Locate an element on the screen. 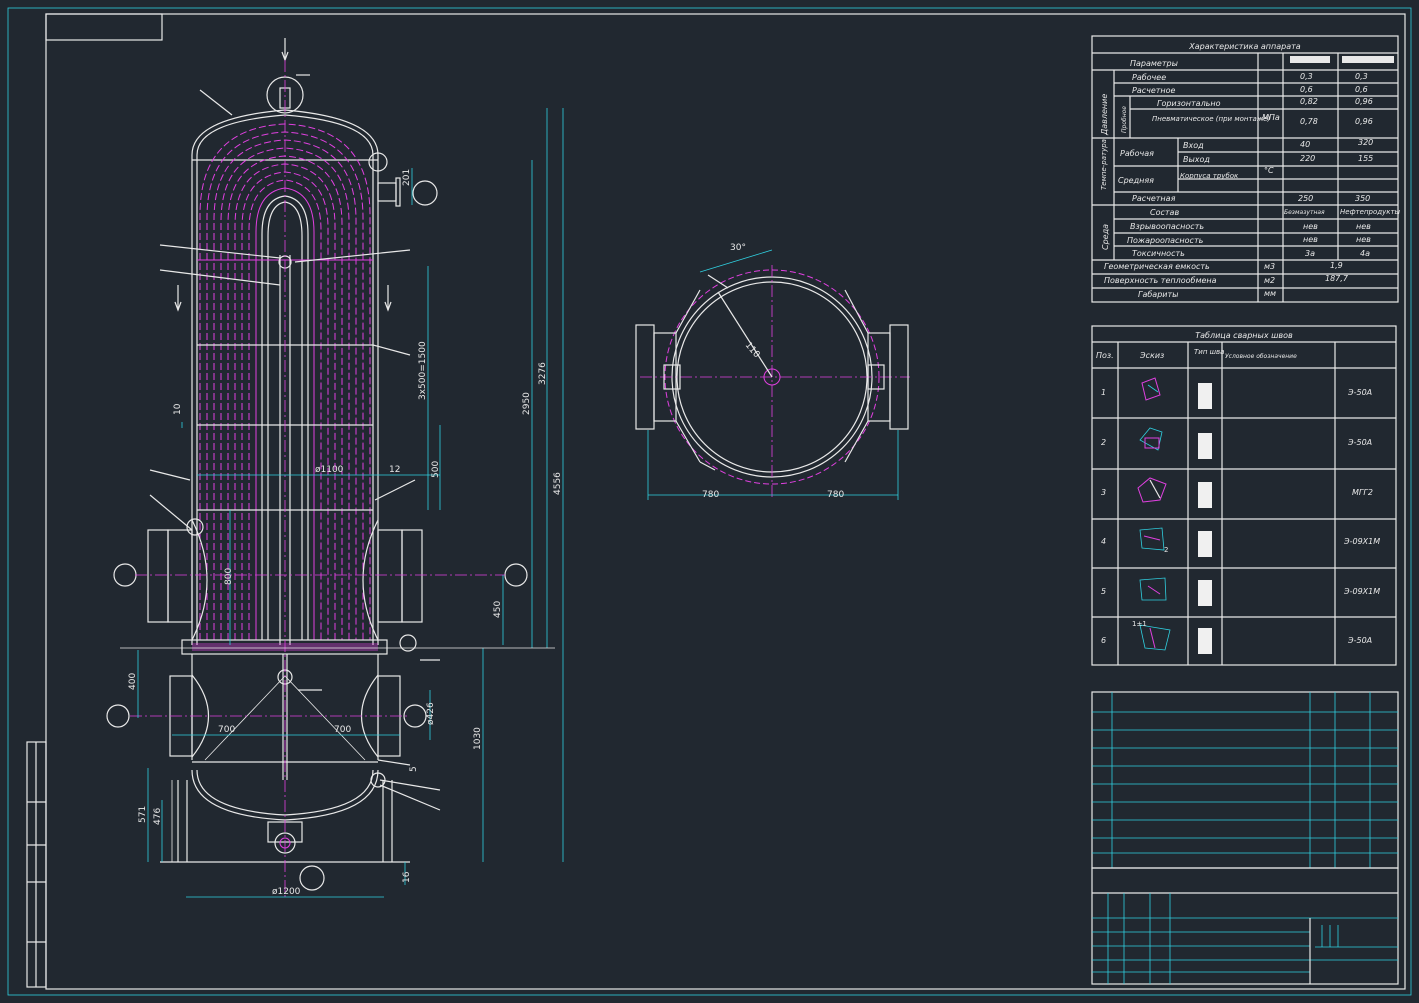  dim-text: ø1100 is located at coordinates (329, 470).